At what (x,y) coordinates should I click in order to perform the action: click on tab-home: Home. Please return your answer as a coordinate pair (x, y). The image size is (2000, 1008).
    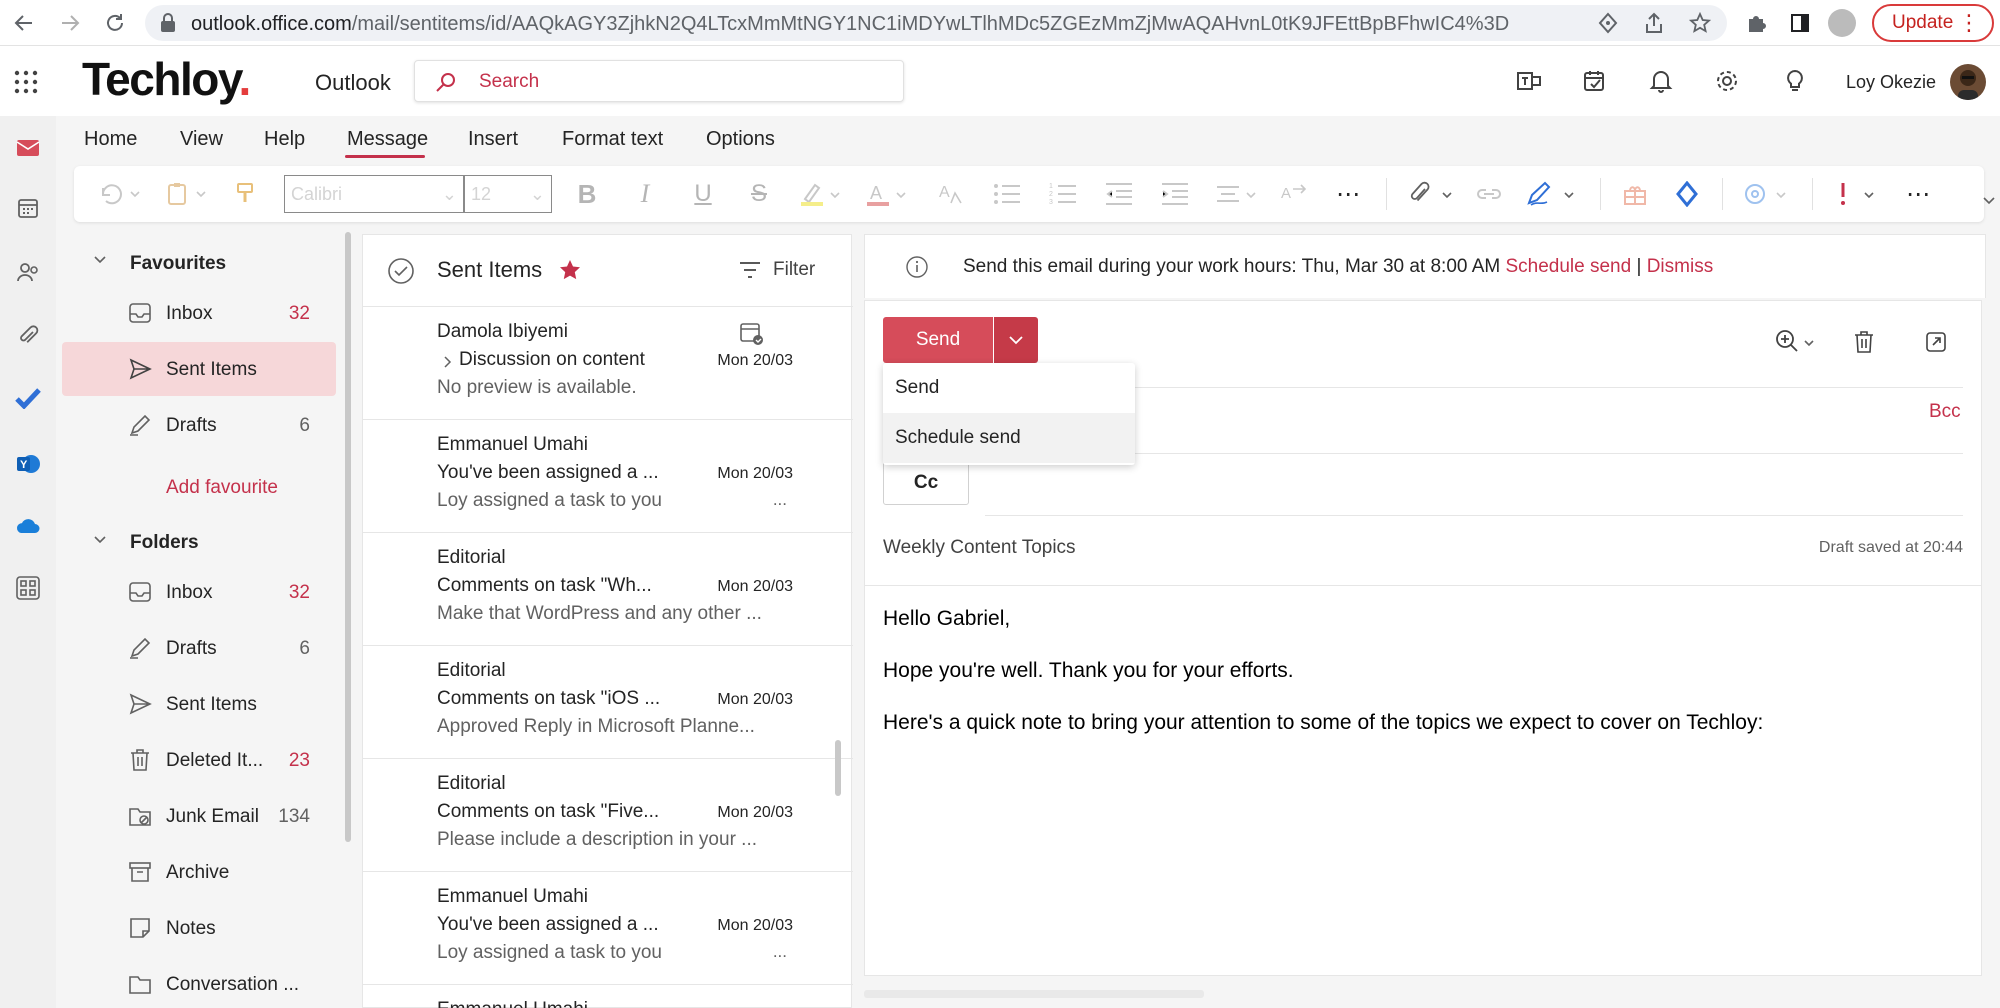
    Looking at the image, I should click on (110, 139).